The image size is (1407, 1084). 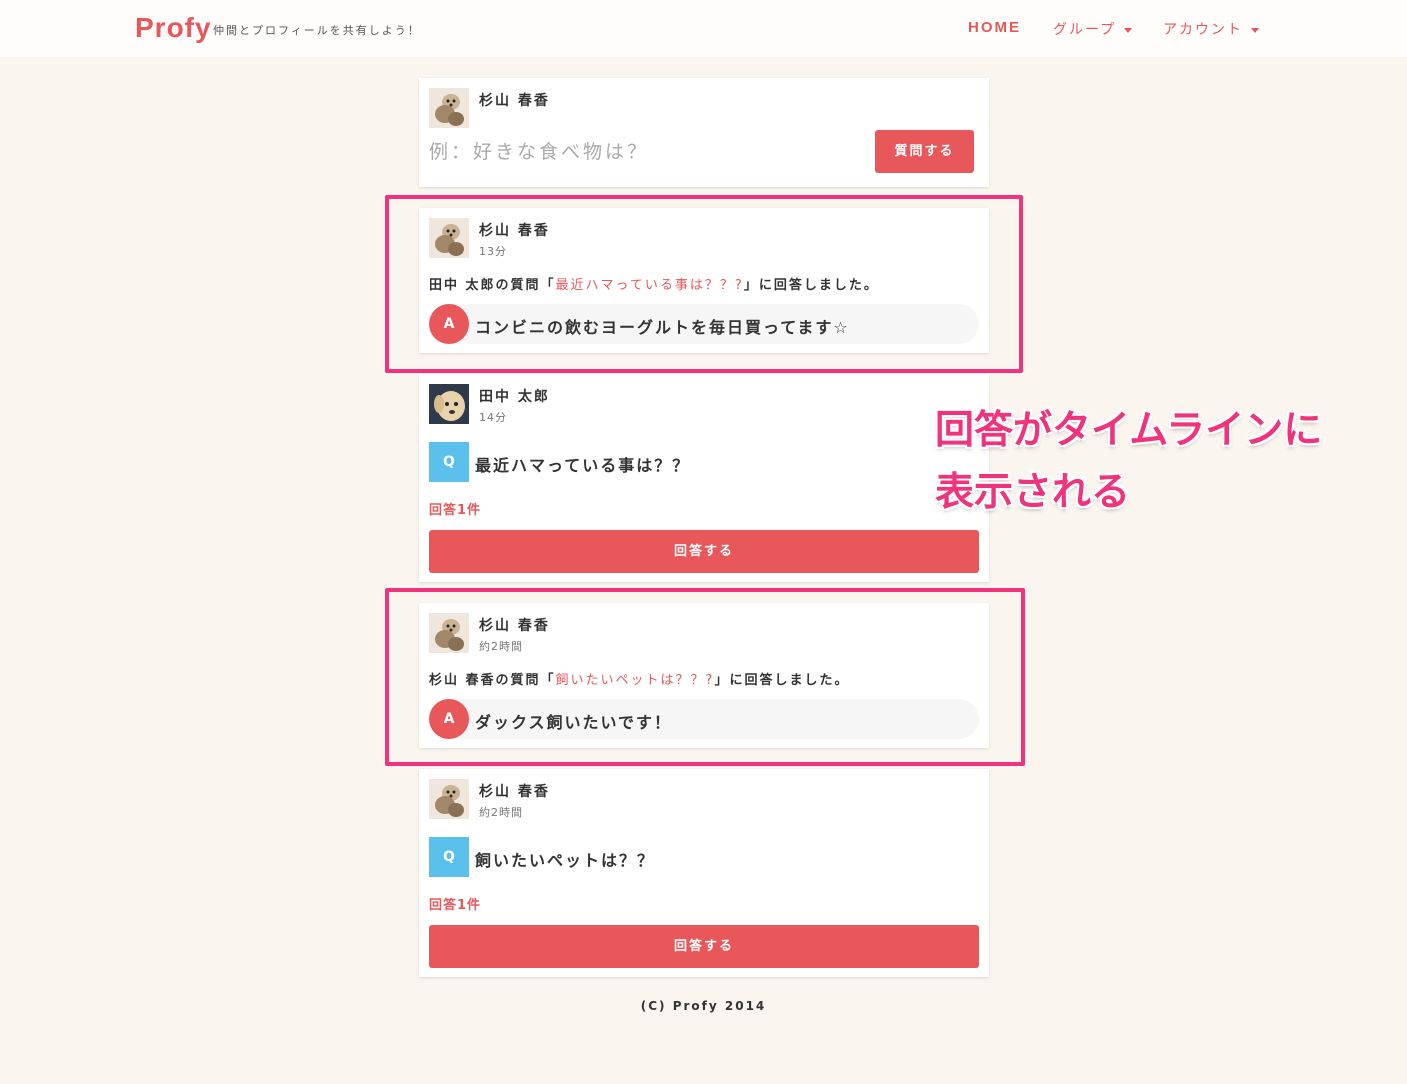 What do you see at coordinates (514, 791) in the screenshot?
I see `post-user-name: 杉山 春香` at bounding box center [514, 791].